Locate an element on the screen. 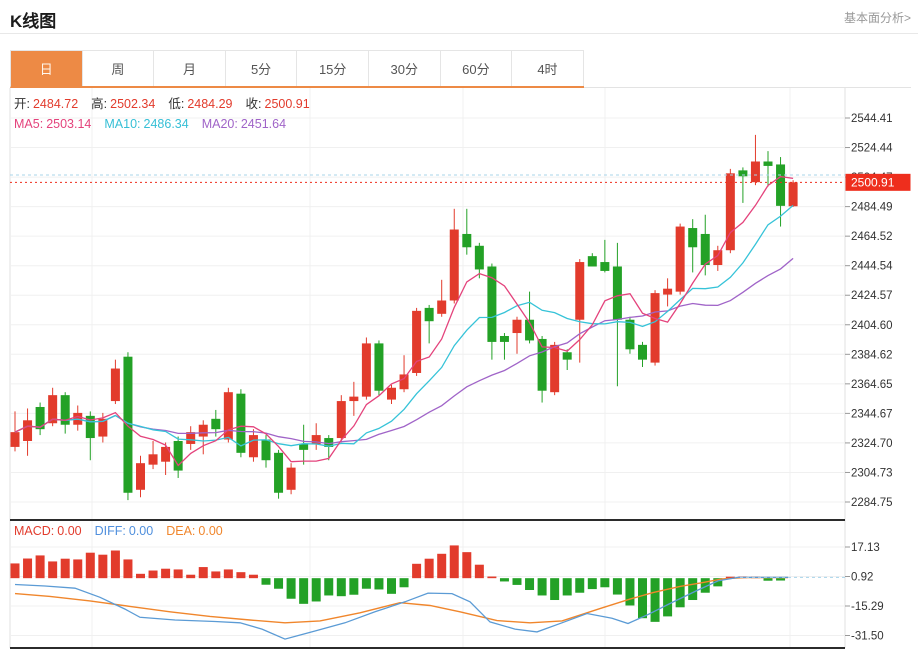 This screenshot has height=650, width=918. main-axis-tick: 2384.62 is located at coordinates (872, 355).